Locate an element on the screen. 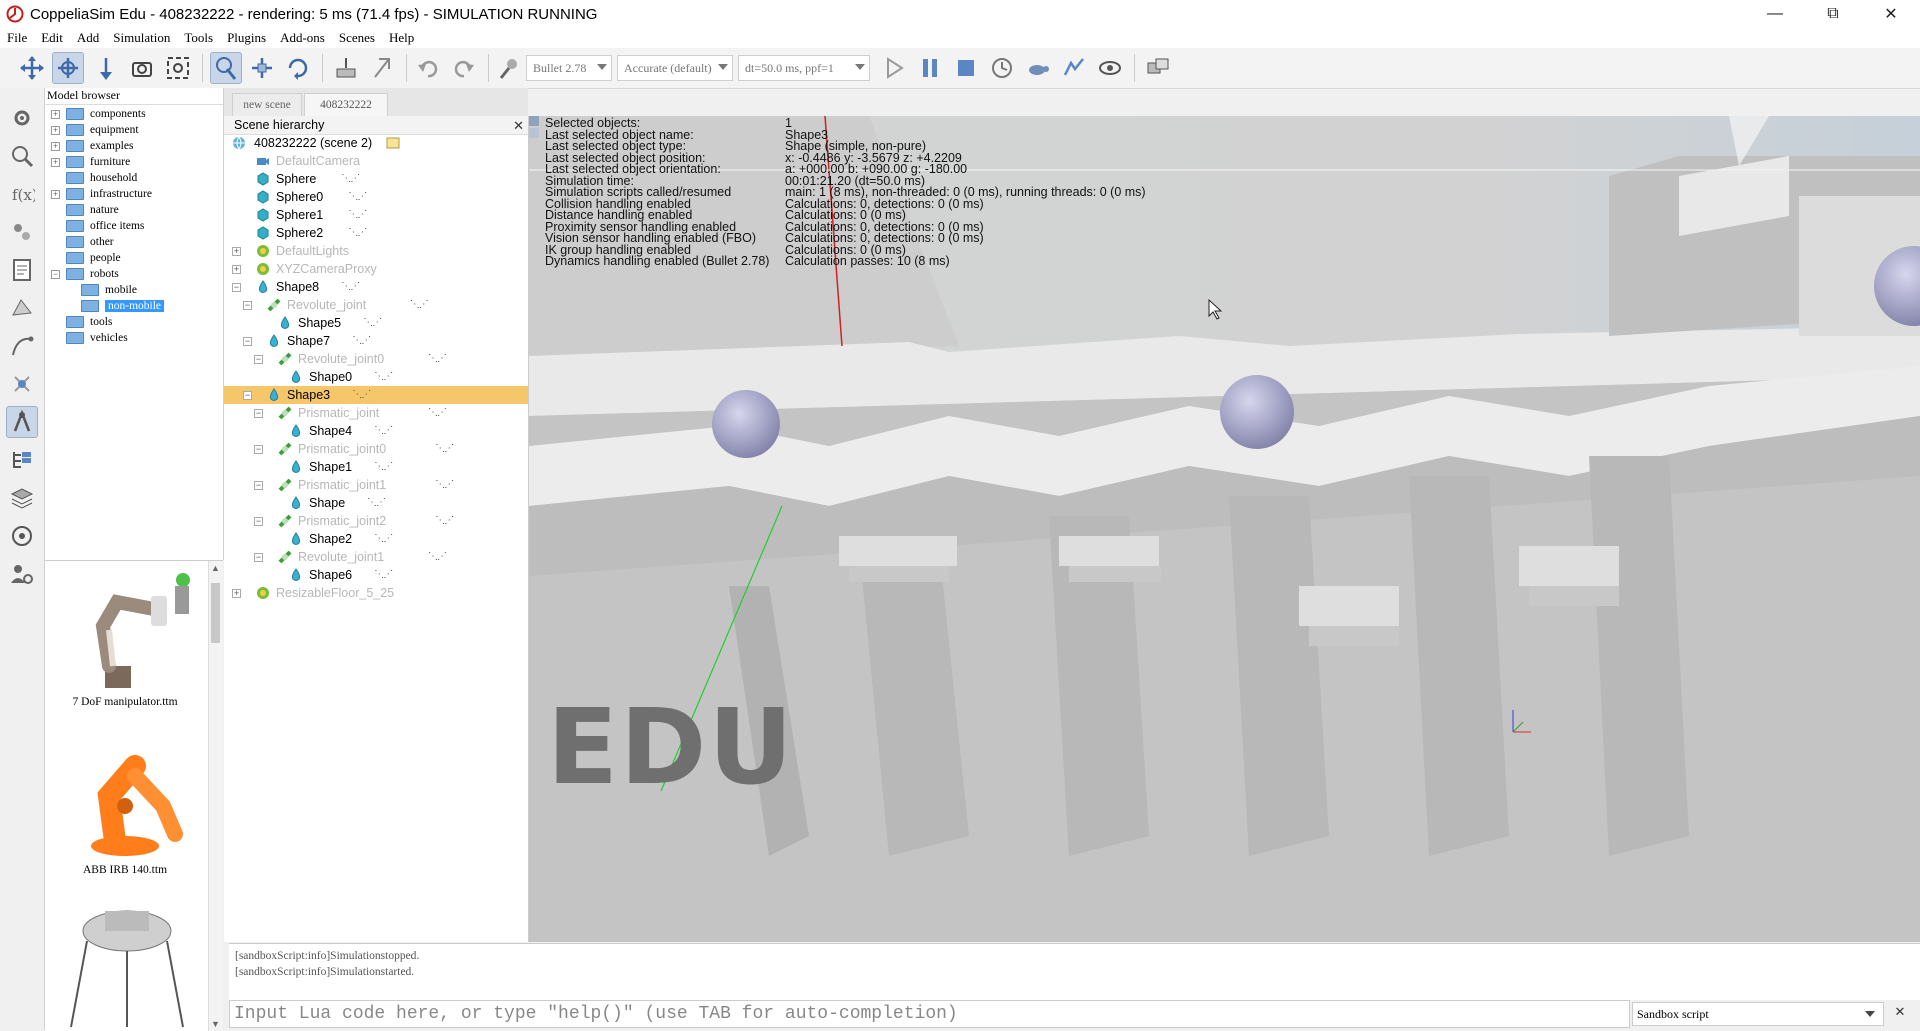 The image size is (1920, 1031). info-collapse-icon is located at coordinates (534, 121).